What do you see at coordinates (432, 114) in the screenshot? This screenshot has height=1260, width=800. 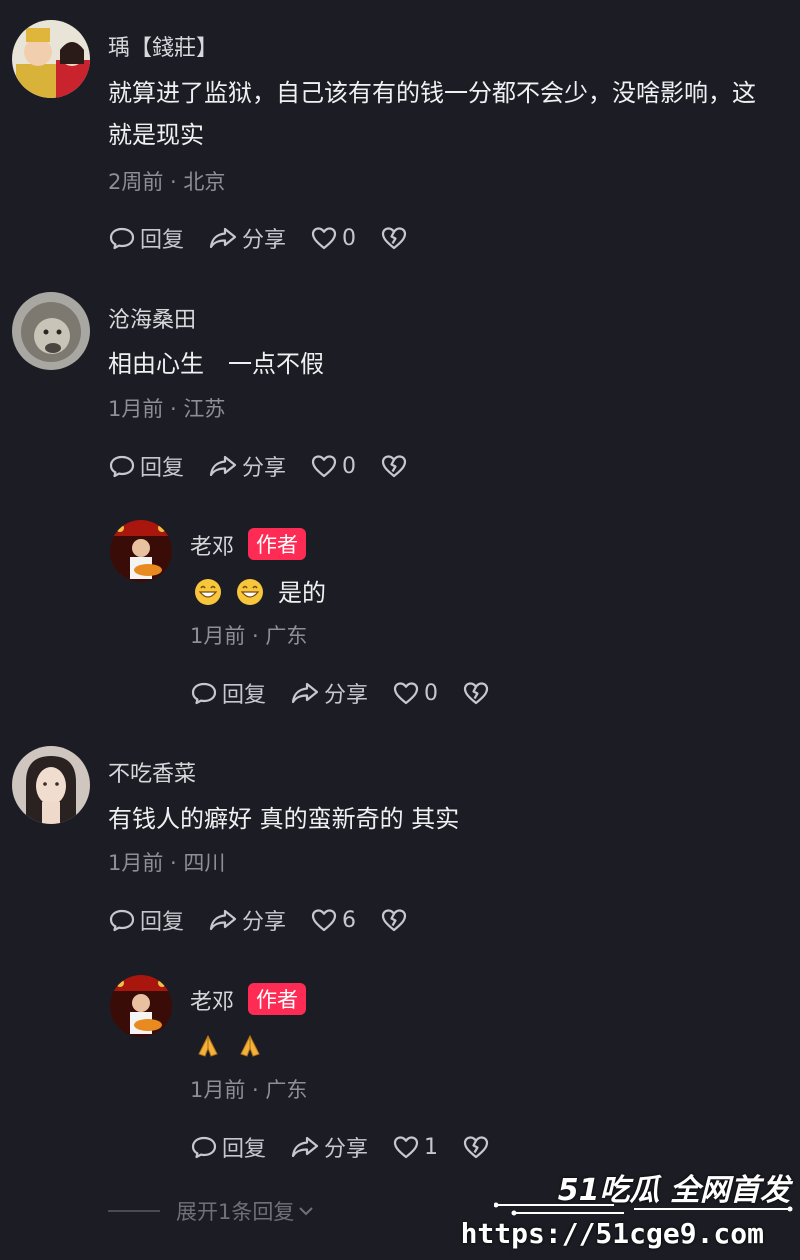 I see `comment-text: 就算进了监狱，自己该有有的钱一分都不会少，没啥影响，这就是现实` at bounding box center [432, 114].